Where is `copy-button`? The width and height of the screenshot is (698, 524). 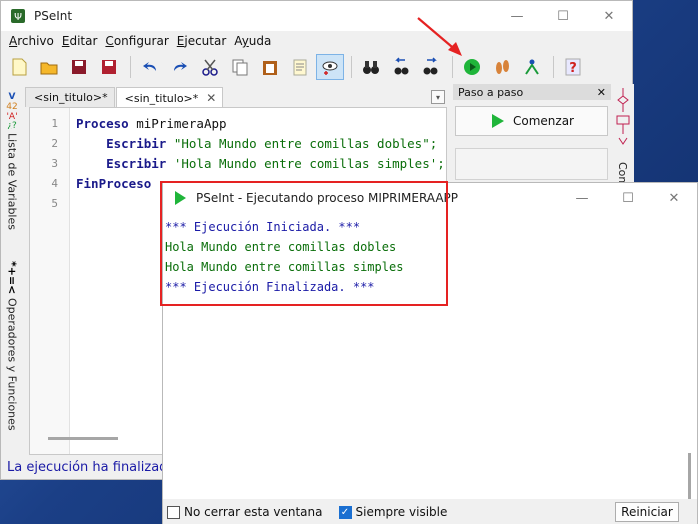 copy-button is located at coordinates (240, 67).